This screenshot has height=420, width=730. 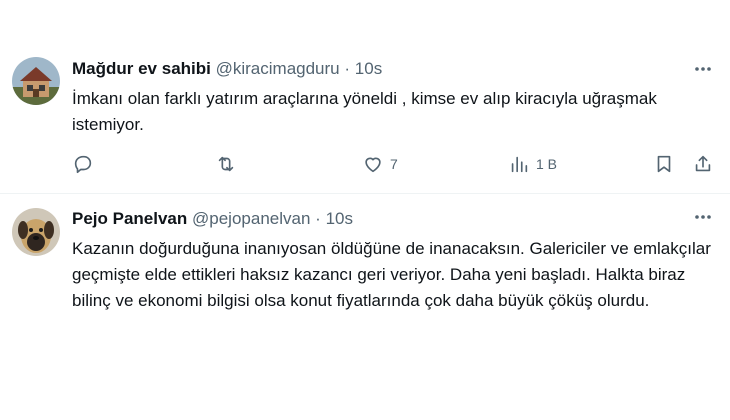 I want to click on share-icon, so click(x=703, y=163).